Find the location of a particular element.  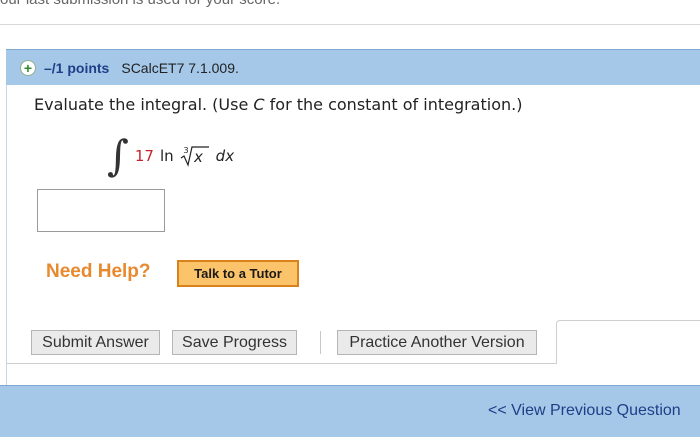

integral-expression: ∫ 17 ln 3 x dx is located at coordinates (170, 156).